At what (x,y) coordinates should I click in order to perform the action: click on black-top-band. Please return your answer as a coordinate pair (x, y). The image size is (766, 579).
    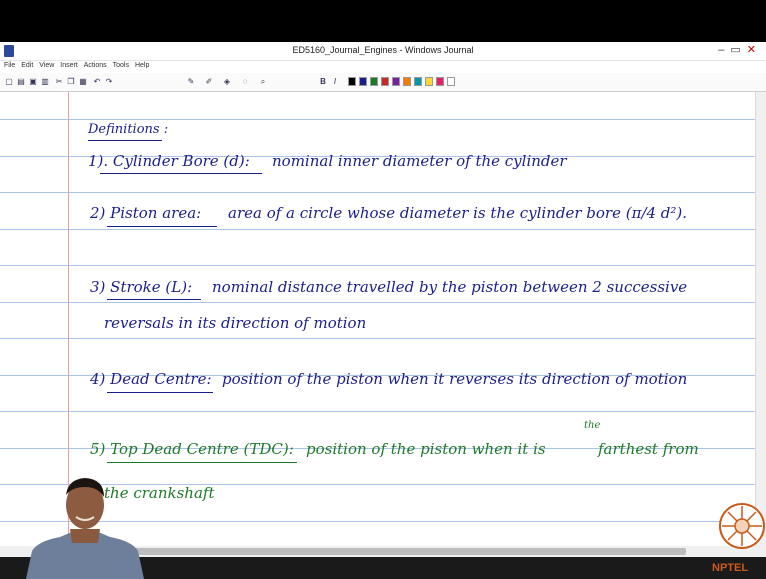
    Looking at the image, I should click on (383, 21).